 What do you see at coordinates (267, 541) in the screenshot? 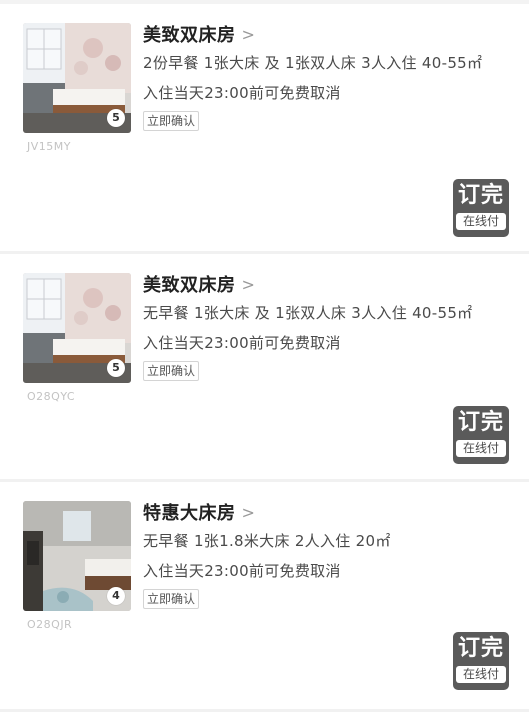
I see `room-description: 无早餐 1张1.8米大床 2人入住 20㎡` at bounding box center [267, 541].